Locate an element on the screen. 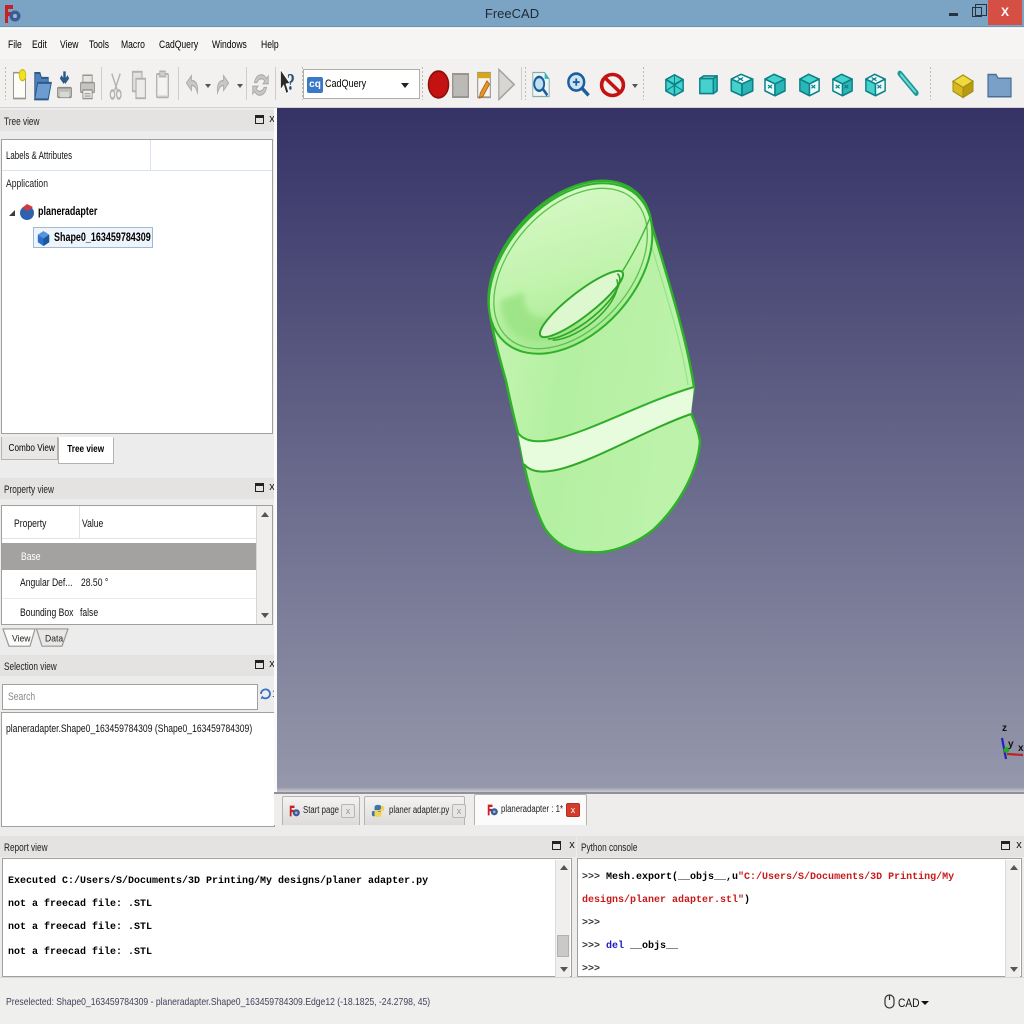  svg-text: y is located at coordinates (1011, 744).